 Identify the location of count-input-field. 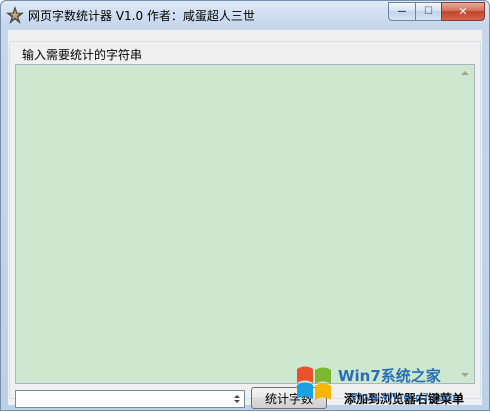
(130, 399).